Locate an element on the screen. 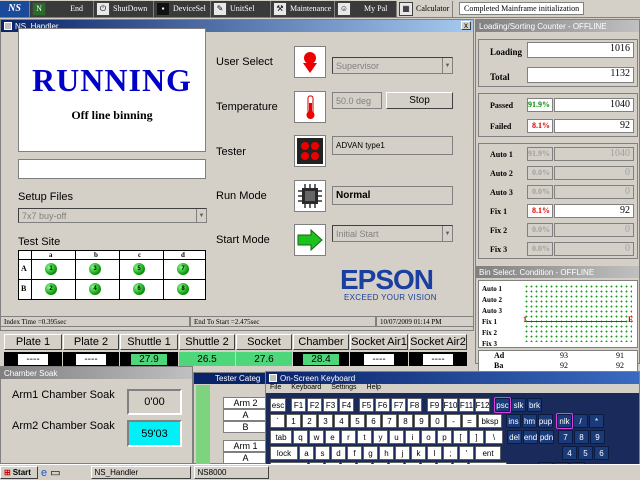 The image size is (640, 480). key-end: end is located at coordinates (530, 437).